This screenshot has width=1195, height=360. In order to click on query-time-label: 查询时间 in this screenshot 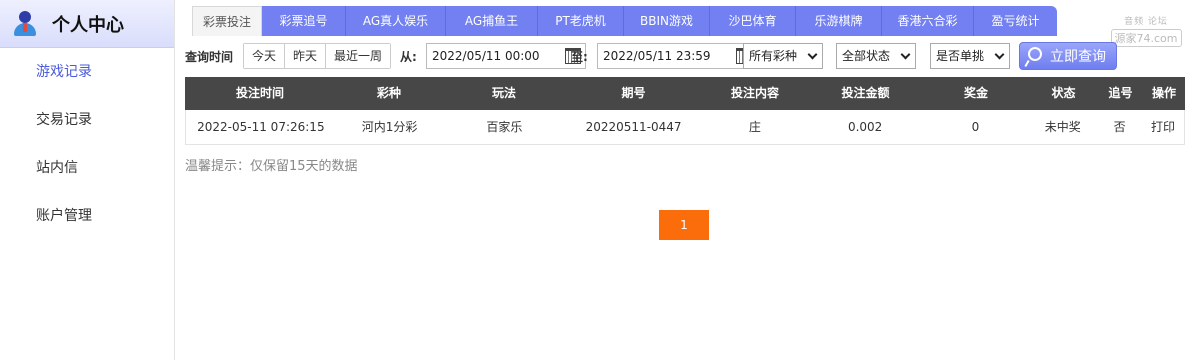, I will do `click(209, 57)`.